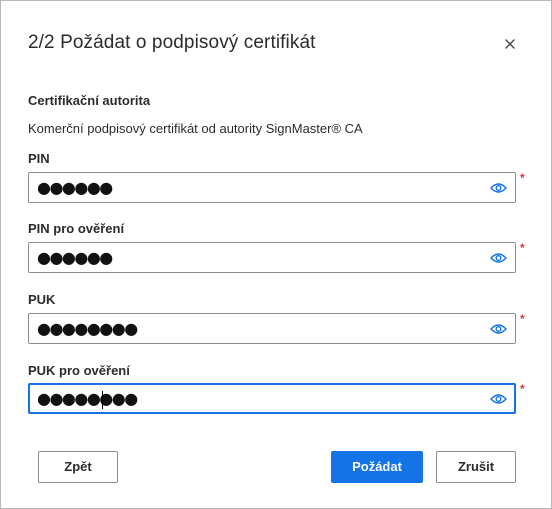 This screenshot has height=509, width=552. I want to click on pin-required-mark: *, so click(522, 178).